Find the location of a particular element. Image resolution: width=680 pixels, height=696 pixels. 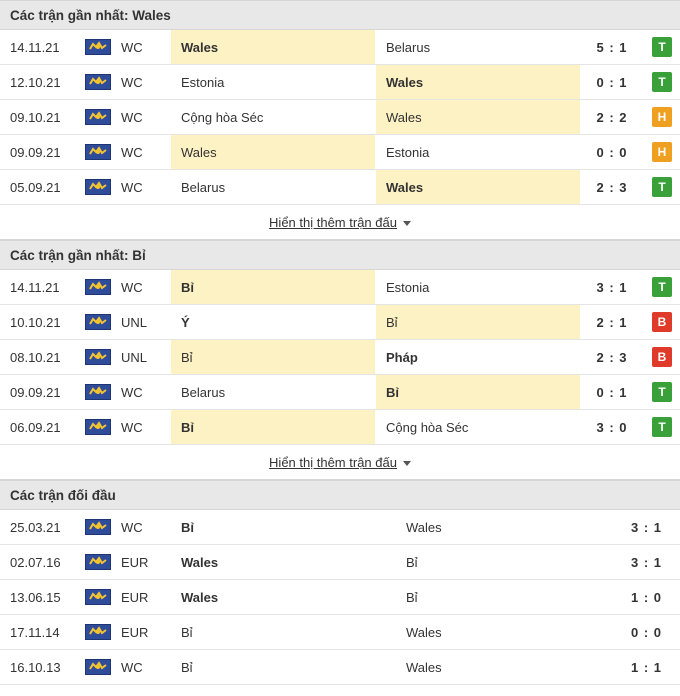

match-score: 2 : 3 is located at coordinates (612, 187).